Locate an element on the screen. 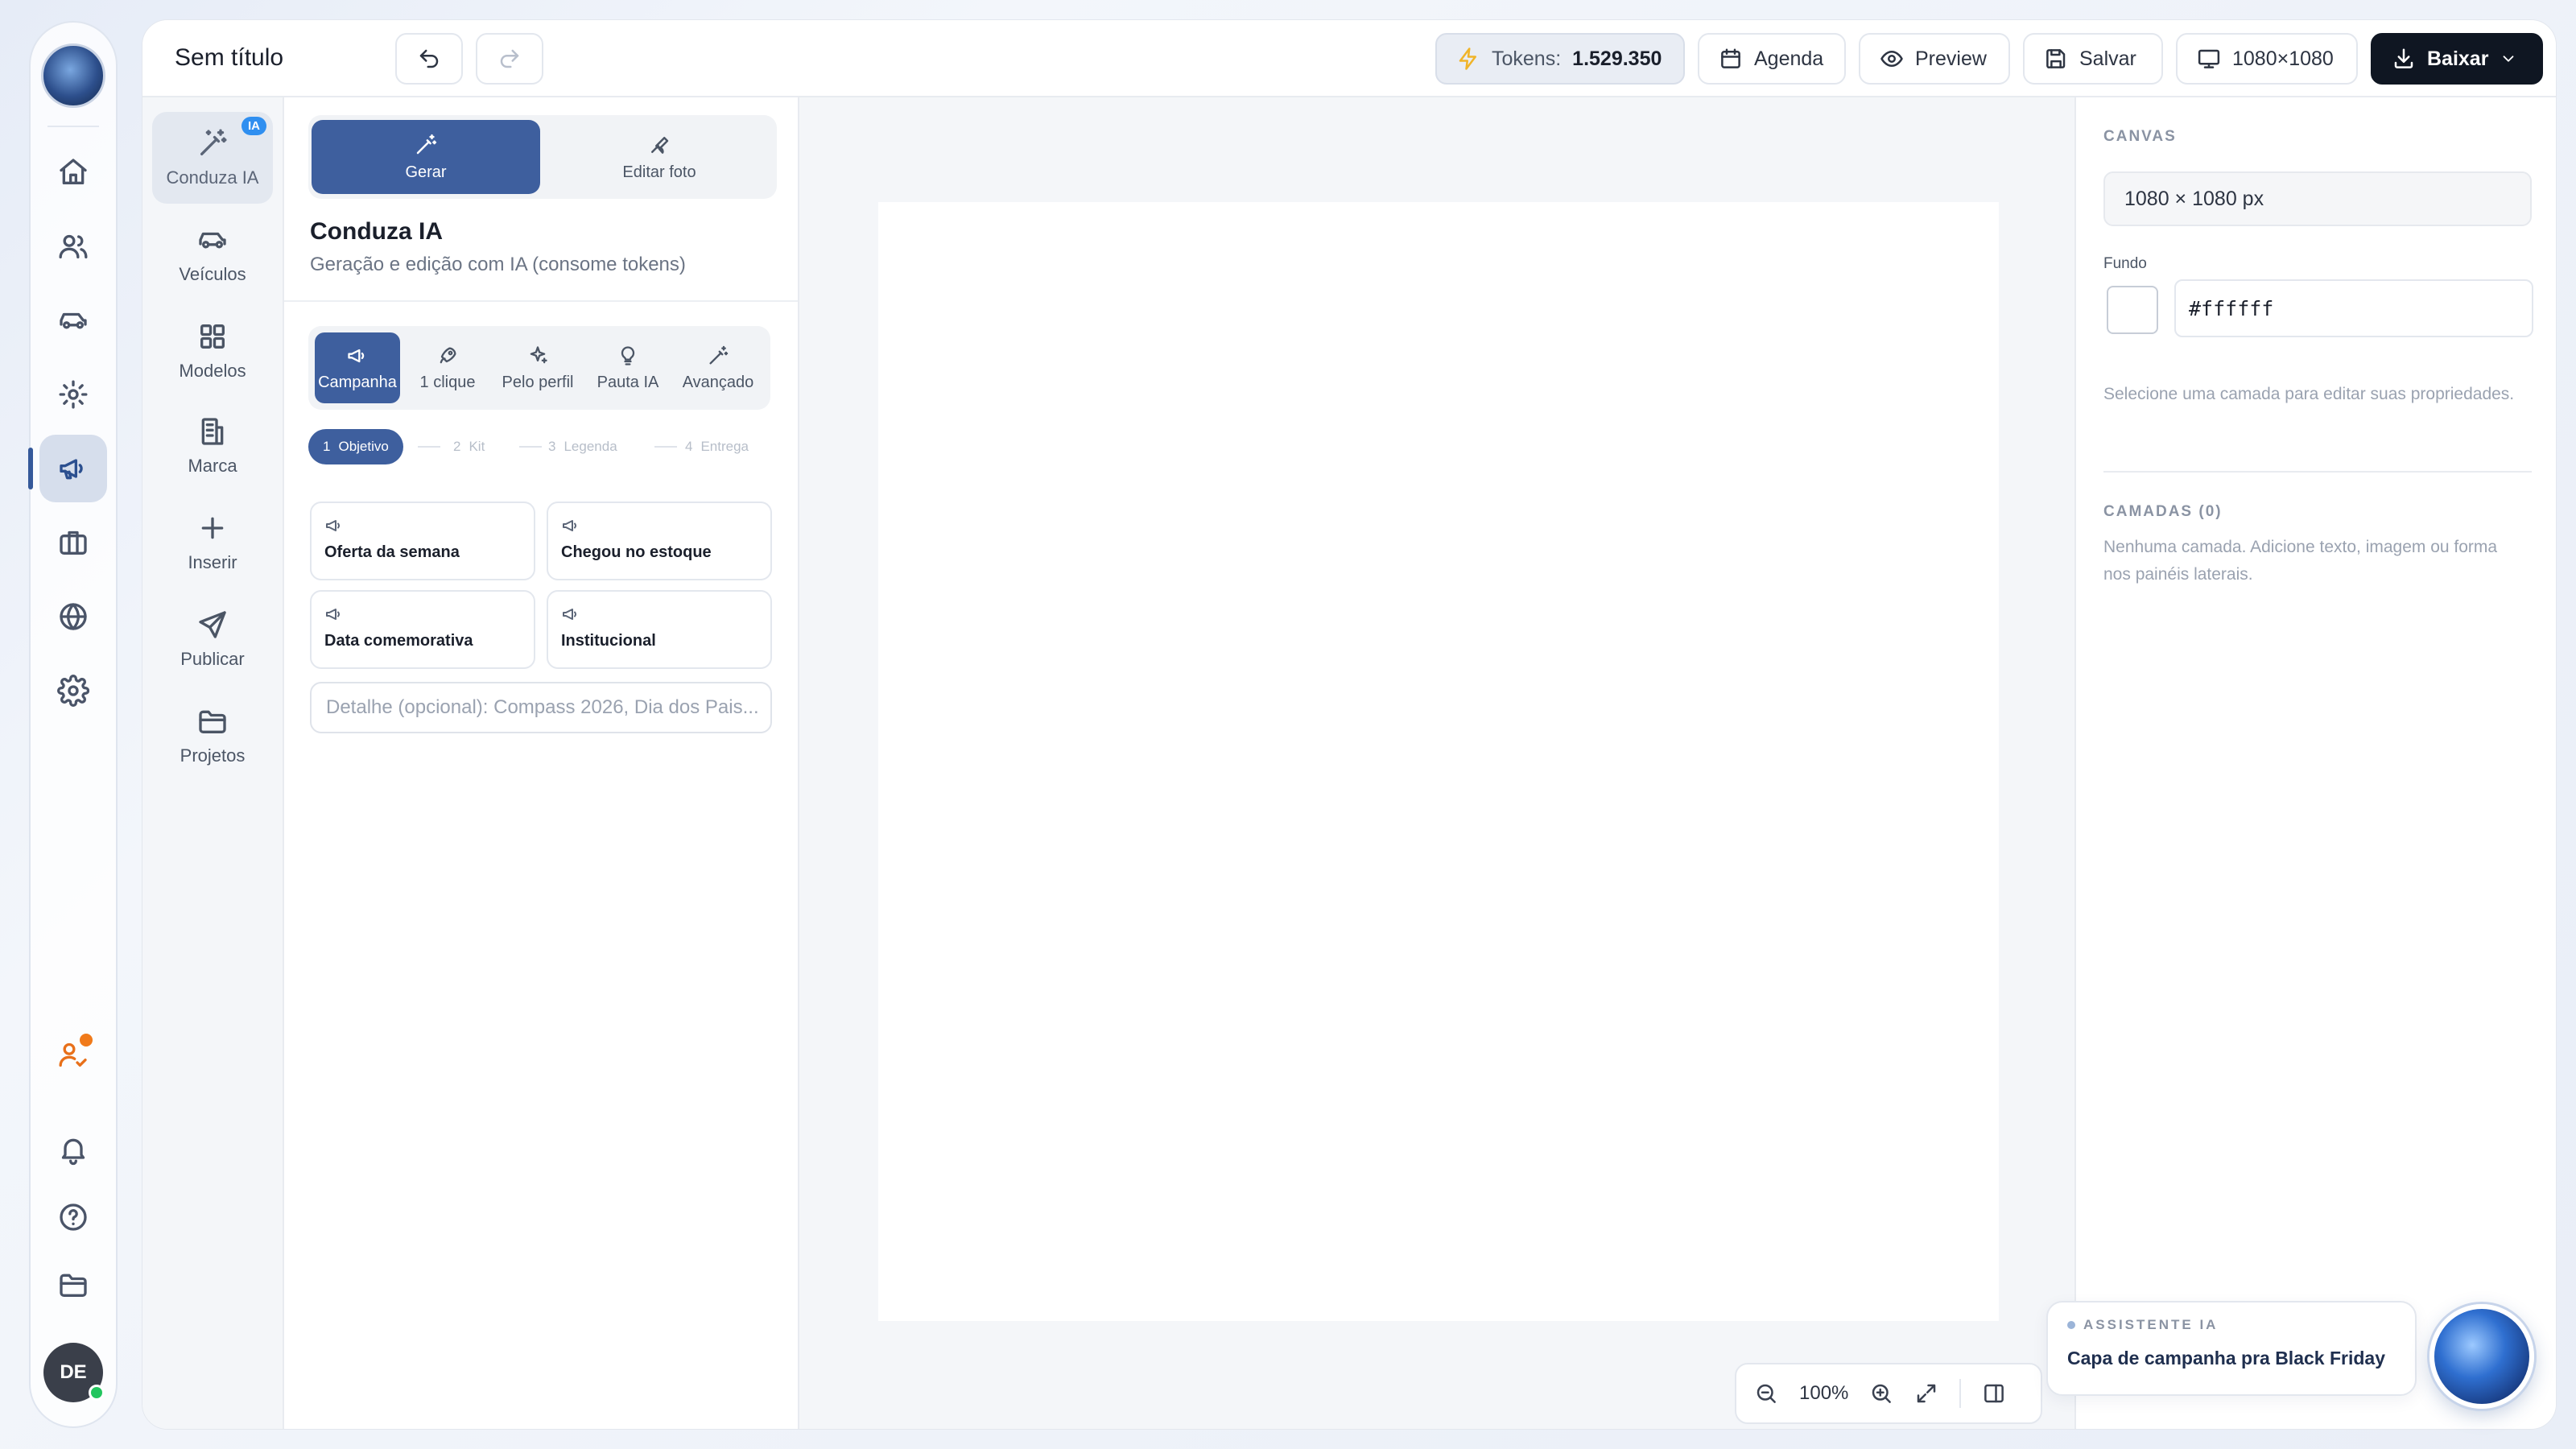 This screenshot has height=1449, width=2576. option-institucional: Institucional is located at coordinates (659, 629).